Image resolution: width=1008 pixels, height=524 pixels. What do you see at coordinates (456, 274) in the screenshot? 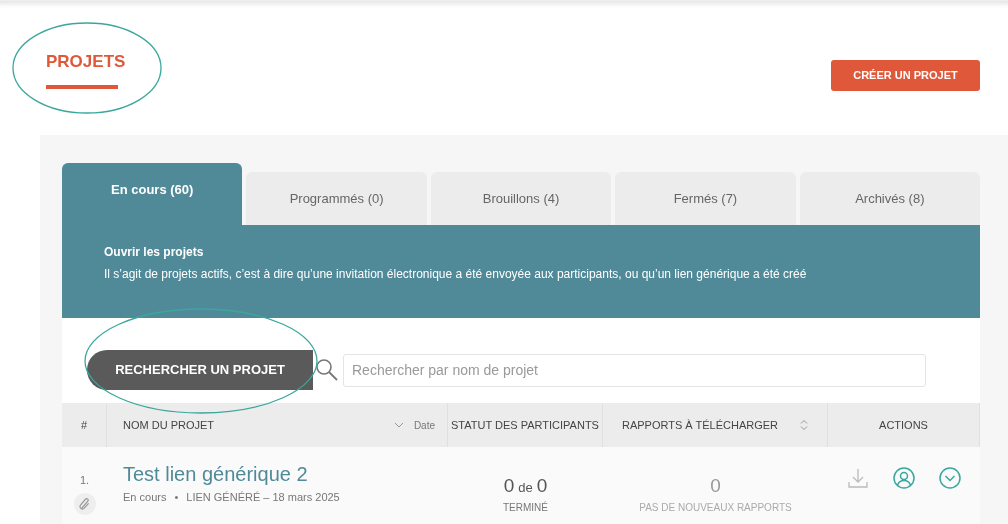
I see `info-text: Il s’agit de projets actifs, c’est à dire qu’une invitation électronique a été envoyée aux participants, ou qu’un lien générique a été créé` at bounding box center [456, 274].